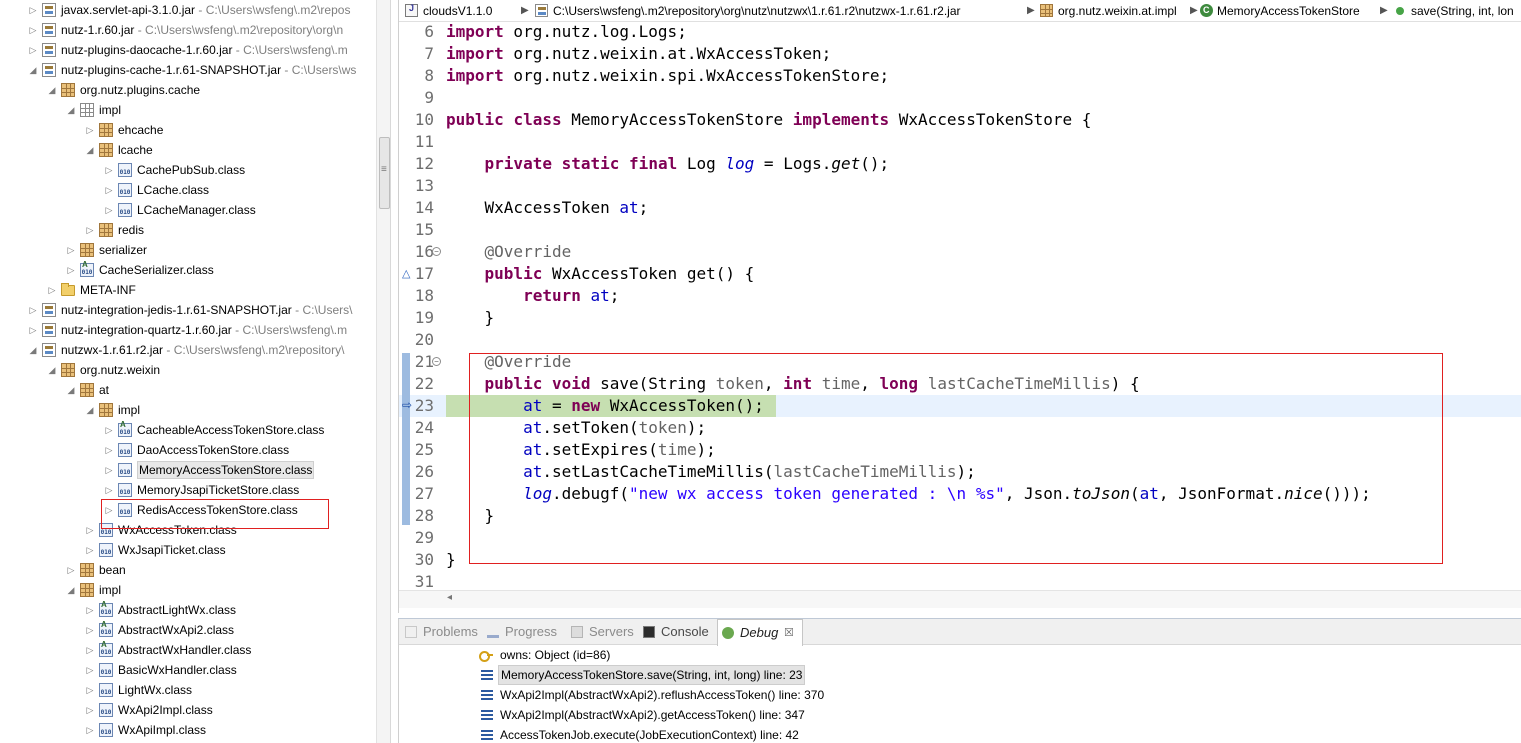 This screenshot has height=743, width=1521. I want to click on tree-item-label: WxJsapiTicket.class, so click(172, 550).